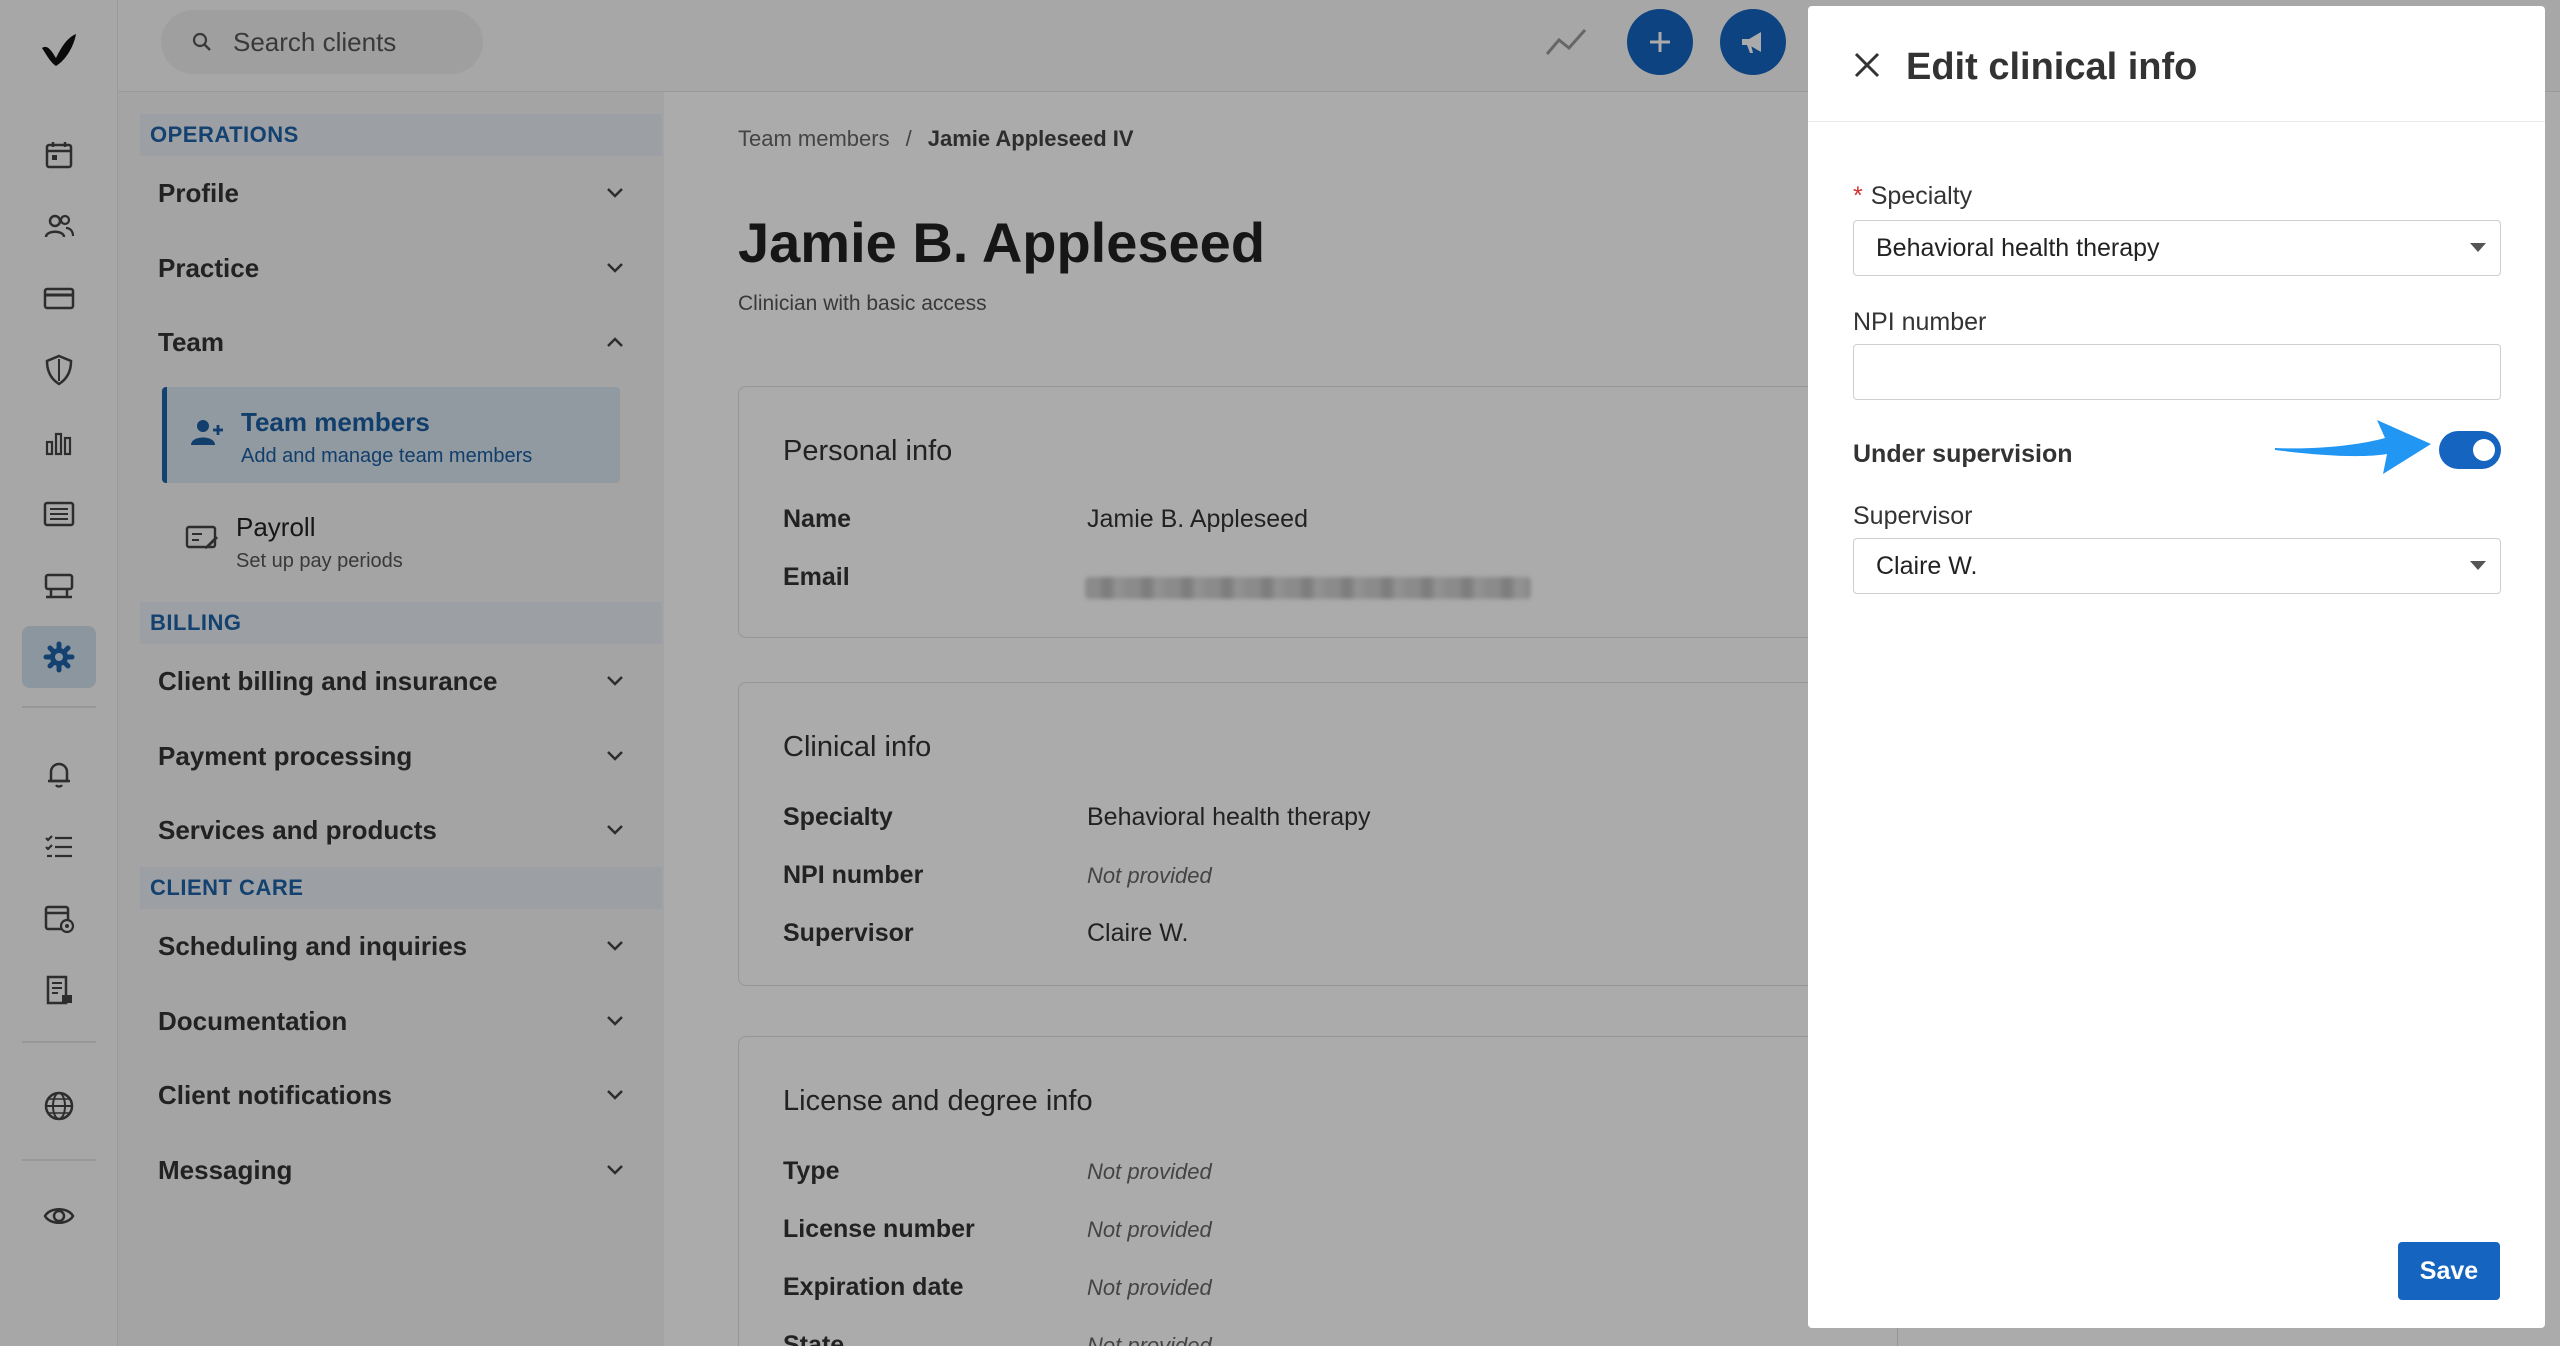 This screenshot has width=2560, height=1346. I want to click on supervisor-select: Claire W., so click(2177, 566).